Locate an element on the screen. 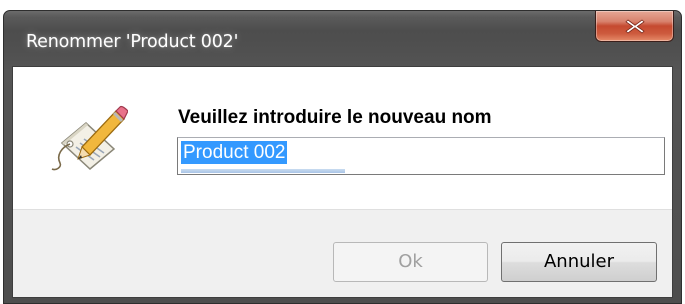 This screenshot has height=304, width=685. input-underline-indicator is located at coordinates (263, 171).